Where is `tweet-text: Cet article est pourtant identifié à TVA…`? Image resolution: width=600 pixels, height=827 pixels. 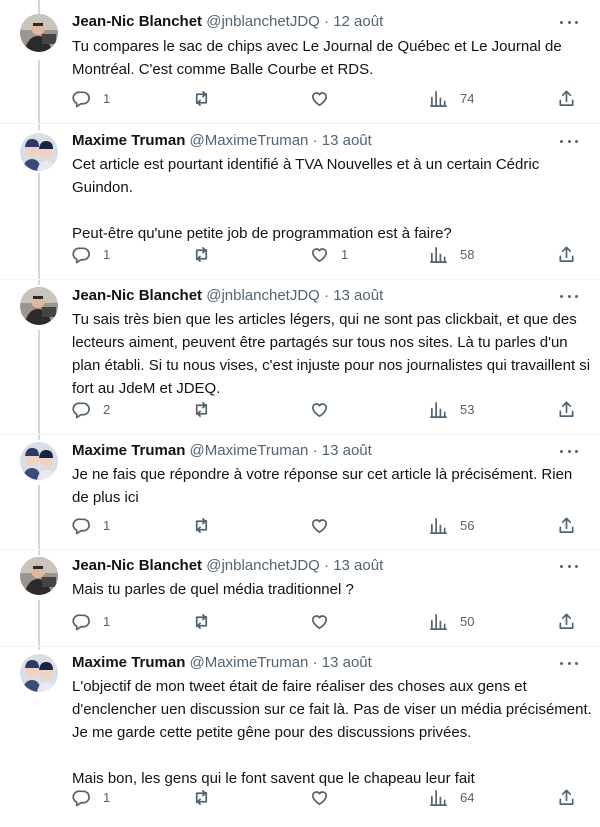 tweet-text: Cet article est pourtant identifié à TVA… is located at coordinates (332, 199).